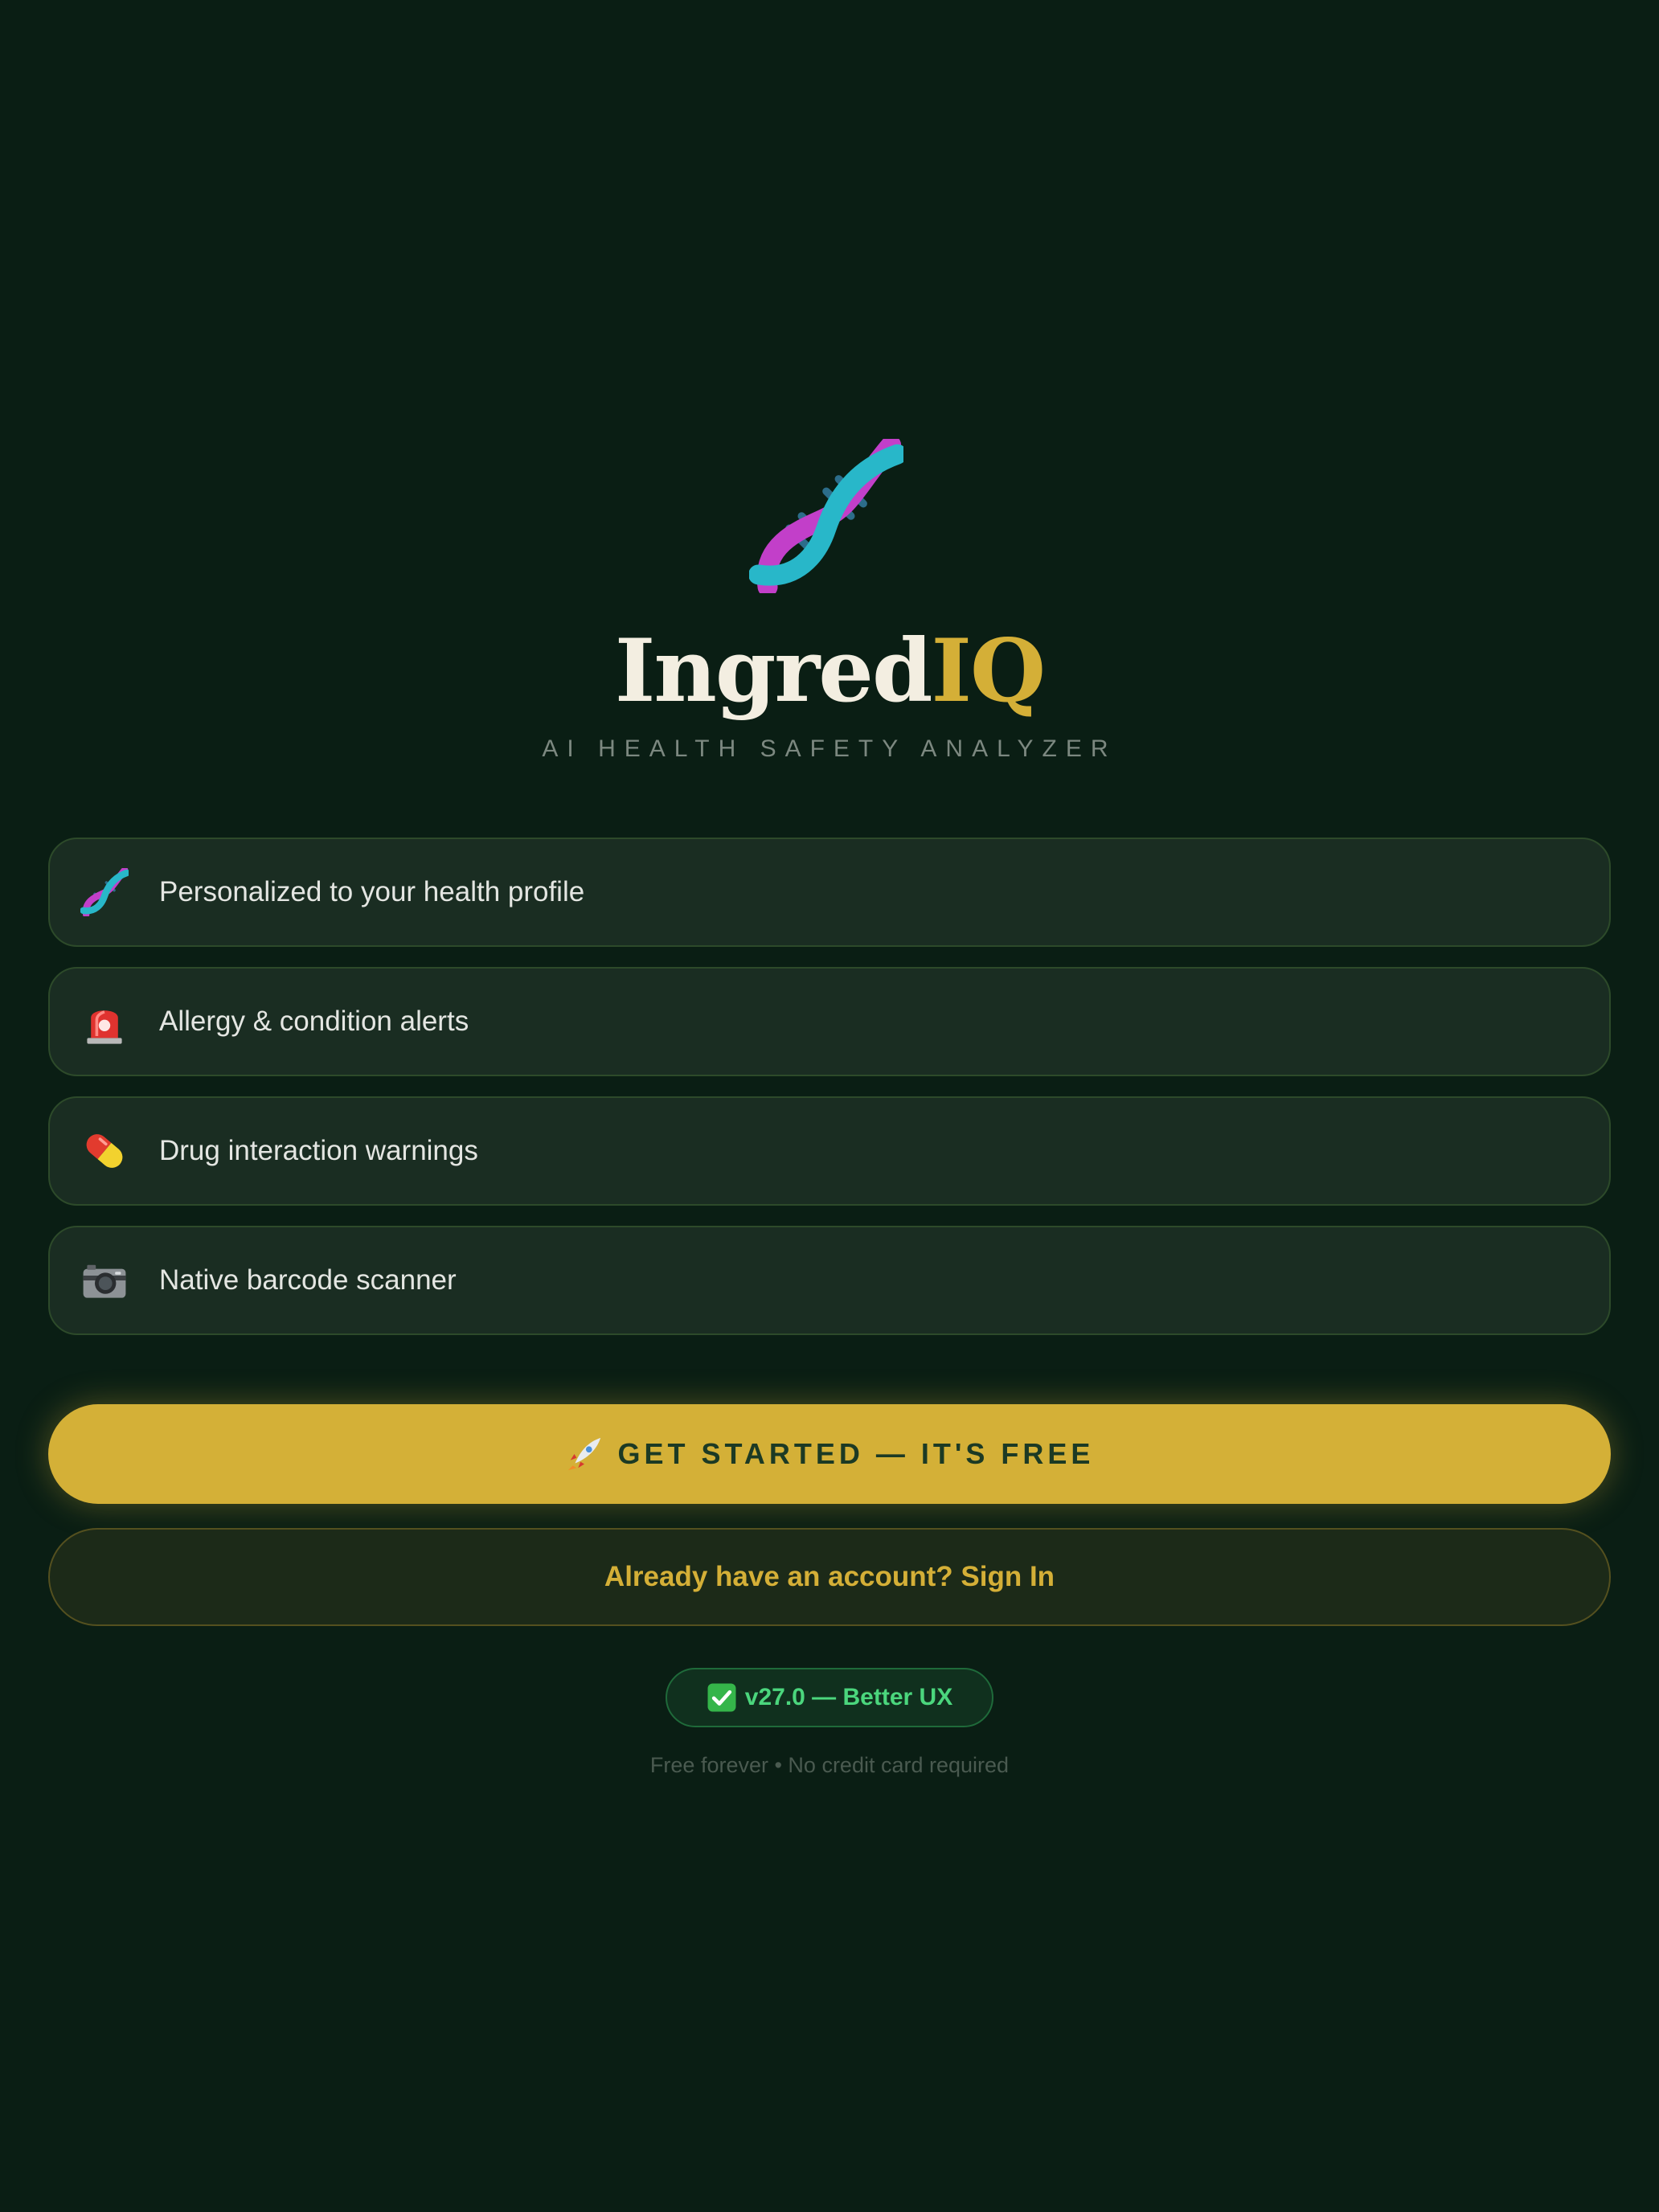 The height and width of the screenshot is (2212, 1659). Describe the element at coordinates (721, 1698) in the screenshot. I see `check-icon` at that location.